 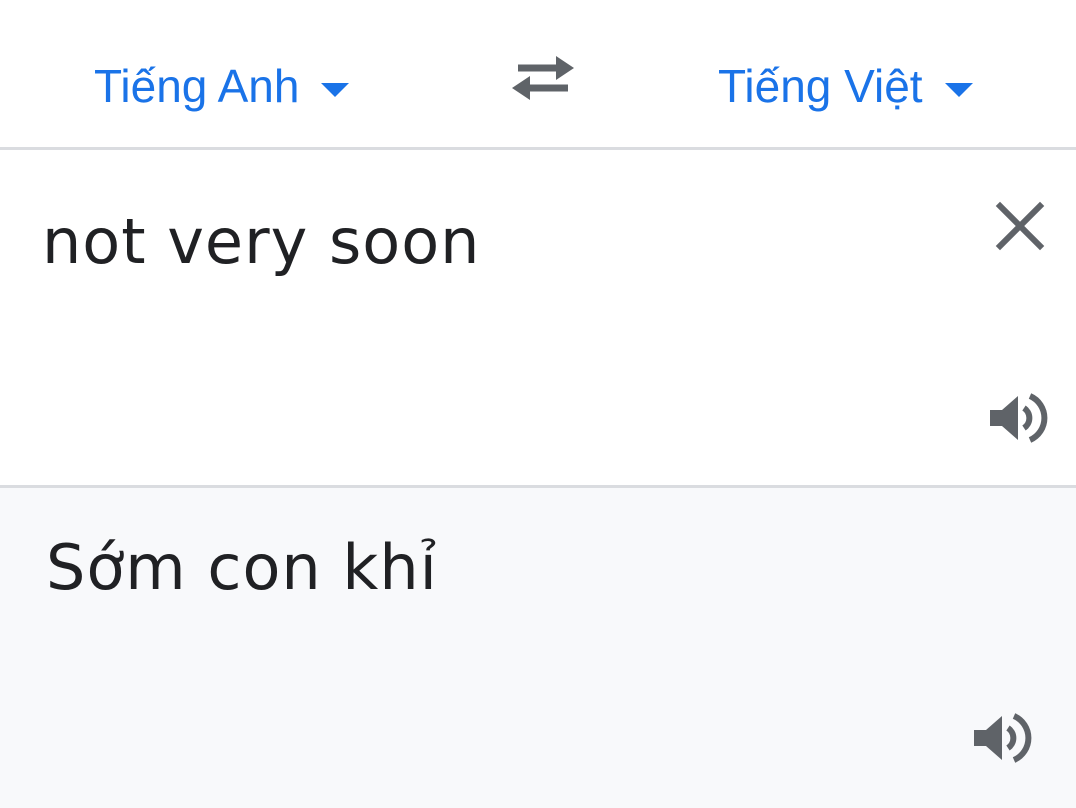 I want to click on source-text-input: not very soon, so click(x=261, y=242).